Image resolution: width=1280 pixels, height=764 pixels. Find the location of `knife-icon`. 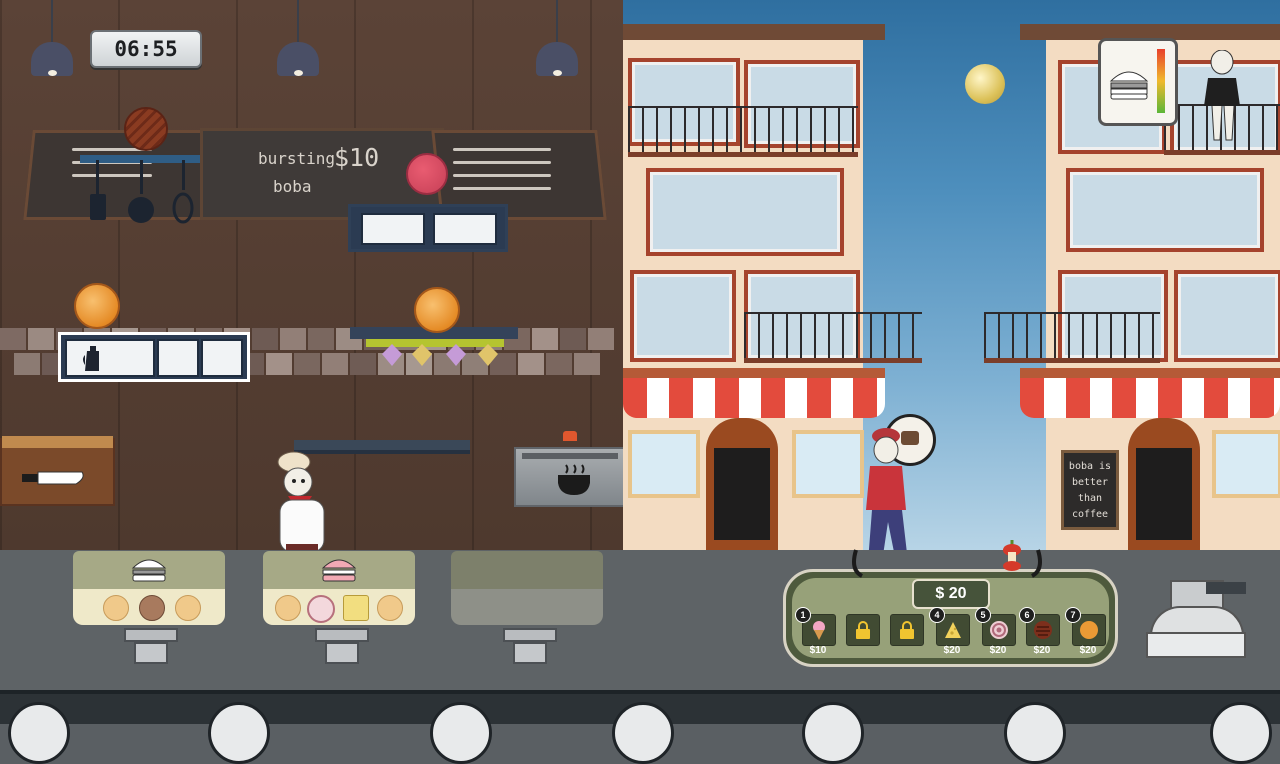

knife-icon is located at coordinates (53, 478).